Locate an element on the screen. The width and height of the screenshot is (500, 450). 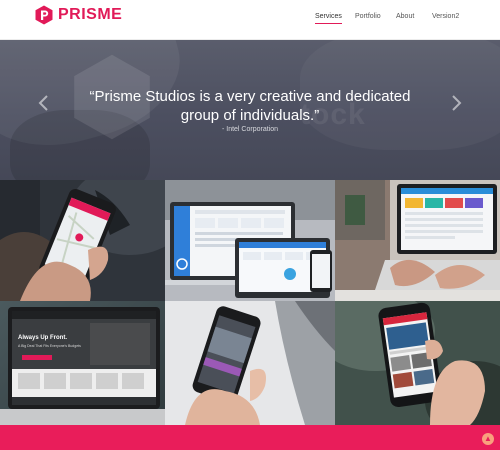
nav-item-services: Services is located at coordinates (328, 18).